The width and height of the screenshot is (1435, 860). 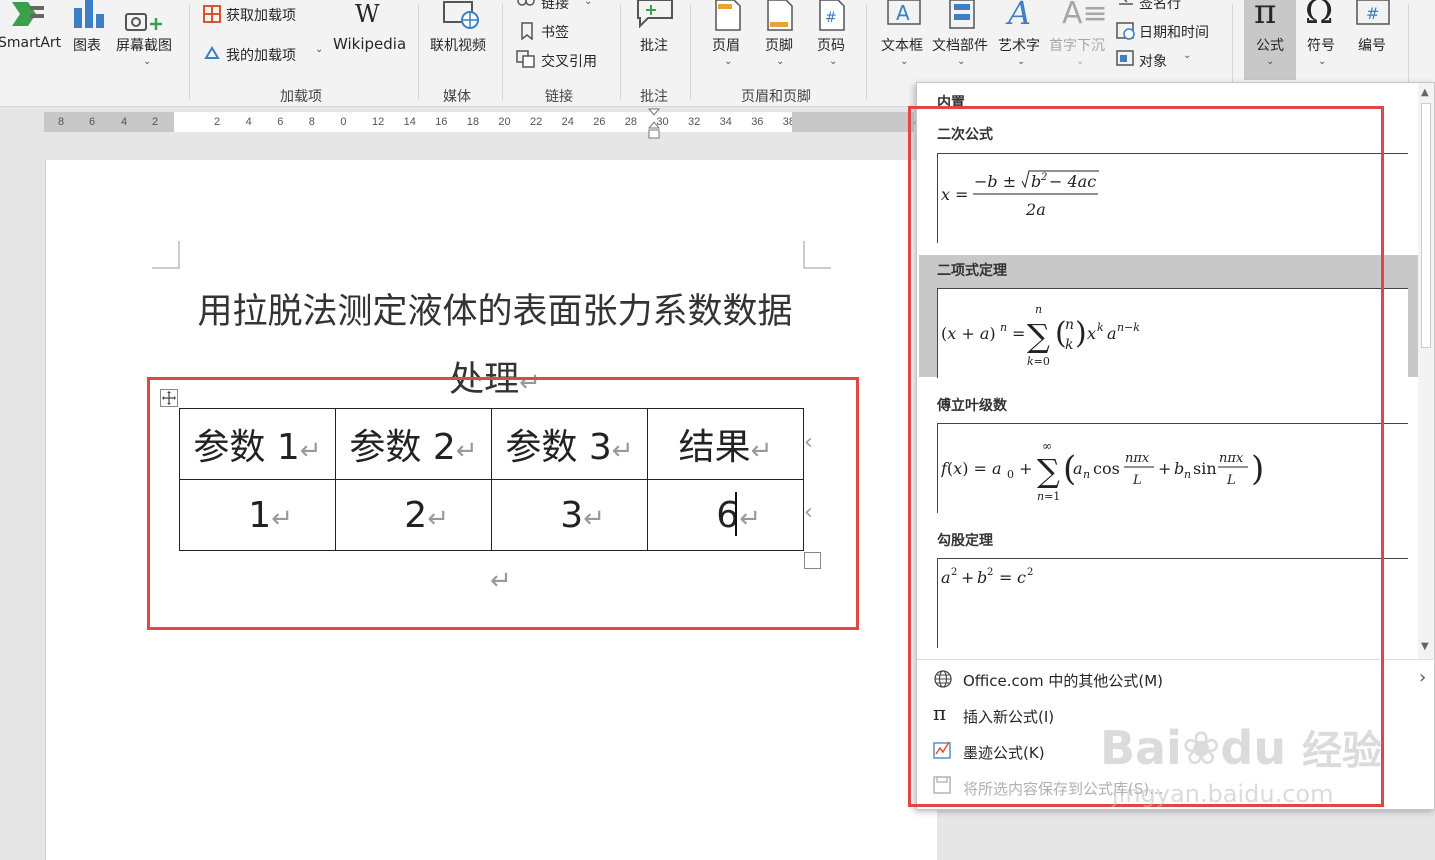 I want to click on bookmark-button: 书签, so click(x=555, y=32).